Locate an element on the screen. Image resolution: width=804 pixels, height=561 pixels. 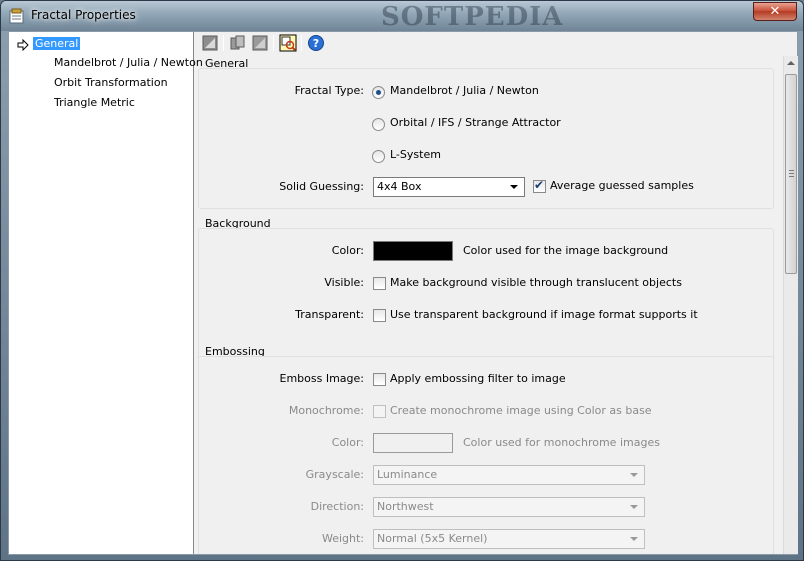
fractal-type-label: Fractal Type: is located at coordinates (329, 90).